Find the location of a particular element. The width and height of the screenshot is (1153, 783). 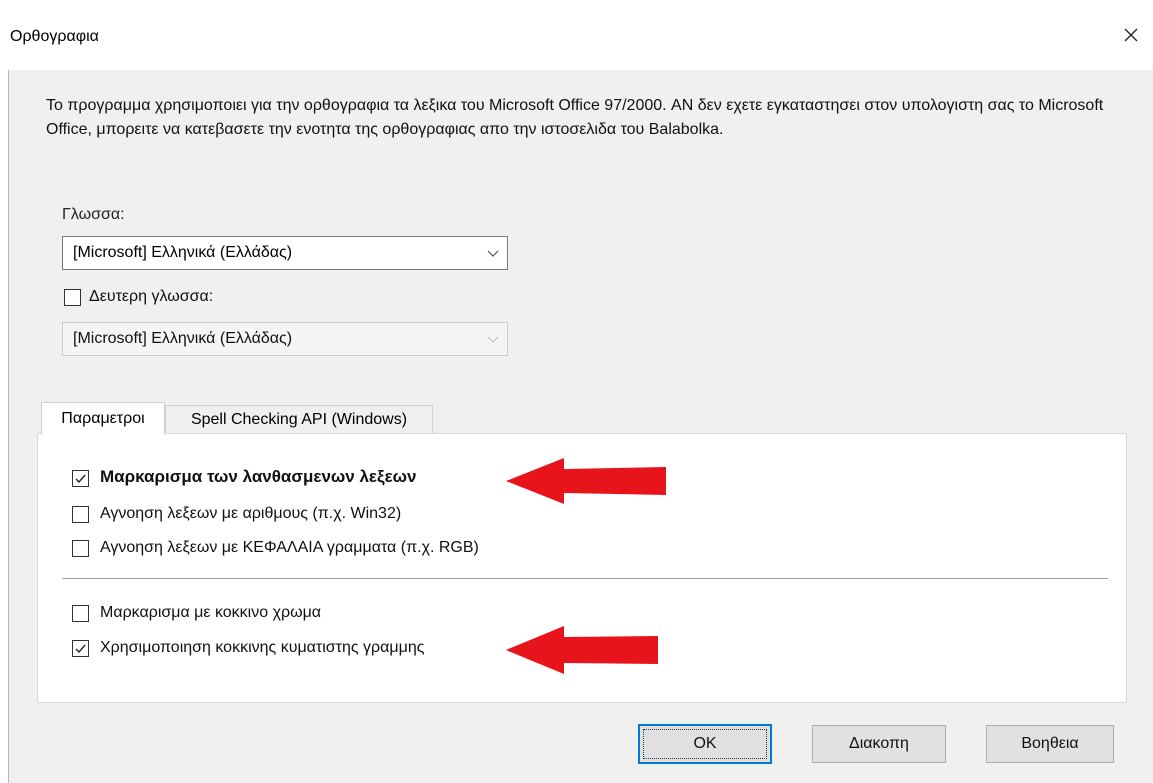

tab-spell-checking-api-label: Spell Checking API (Windows) is located at coordinates (299, 419).